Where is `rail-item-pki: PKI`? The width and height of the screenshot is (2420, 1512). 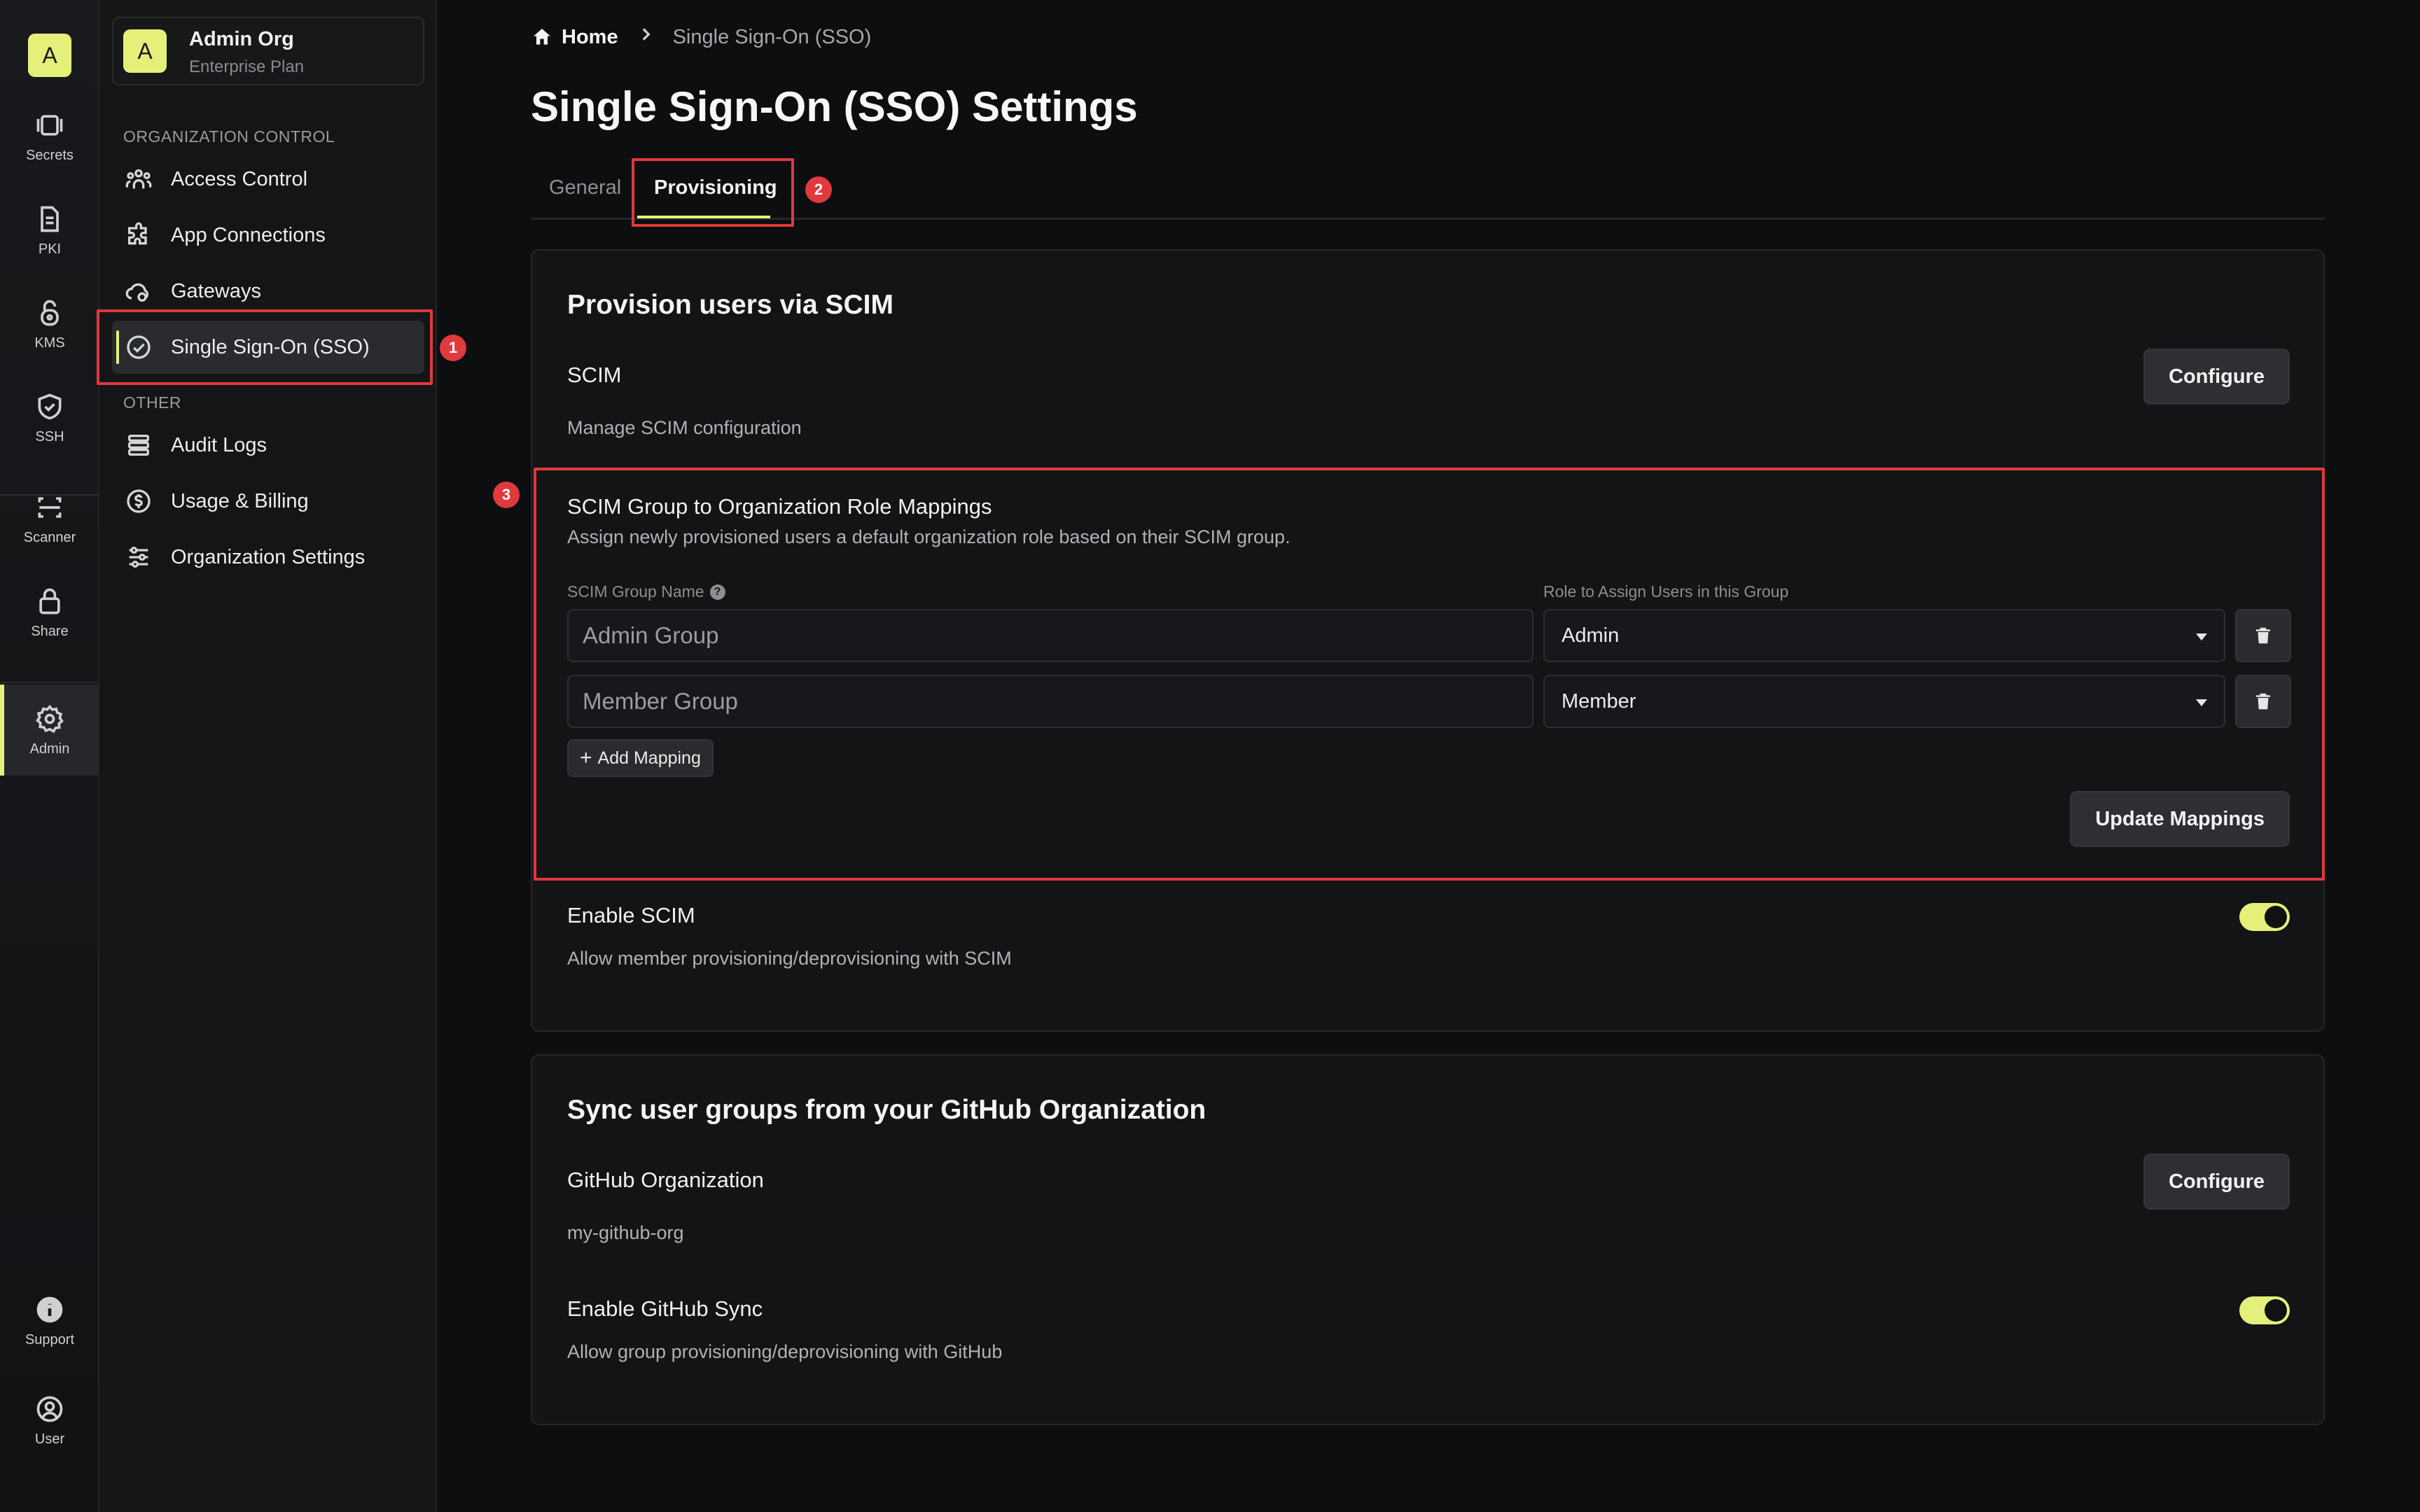 rail-item-pki: PKI is located at coordinates (49, 230).